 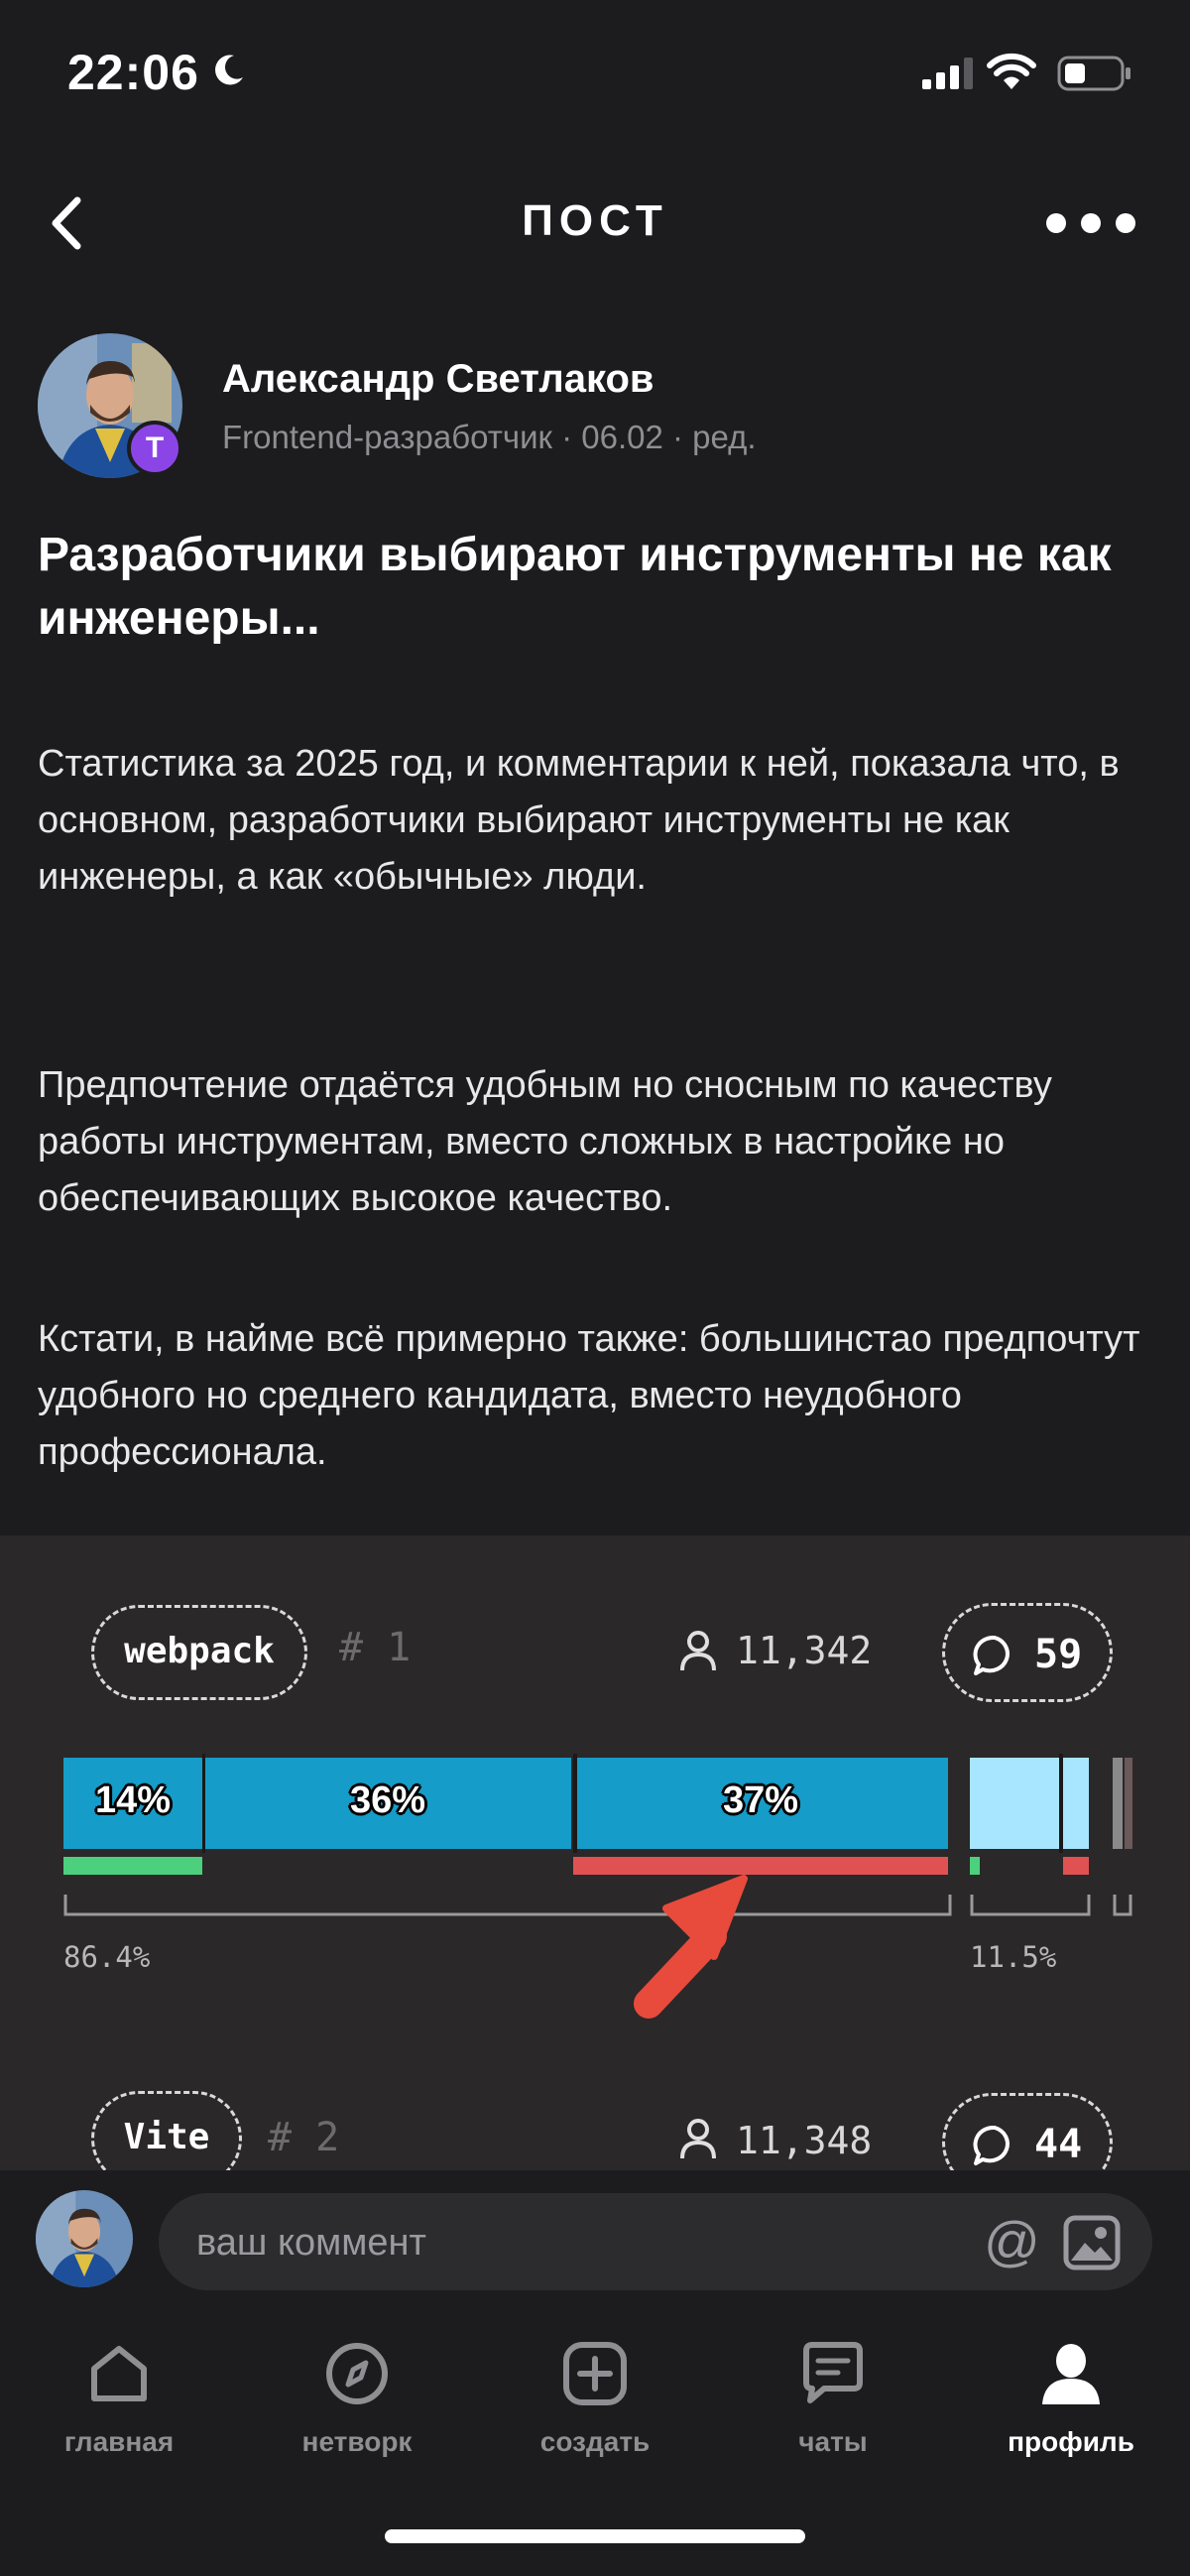 I want to click on tool-tag: webpack, so click(x=199, y=1652).